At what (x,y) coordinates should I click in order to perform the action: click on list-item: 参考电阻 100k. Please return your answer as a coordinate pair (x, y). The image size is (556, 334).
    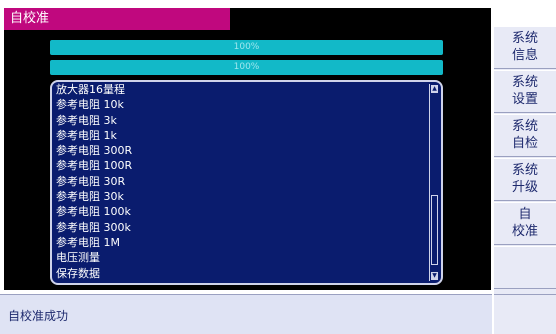
    Looking at the image, I should click on (241, 211).